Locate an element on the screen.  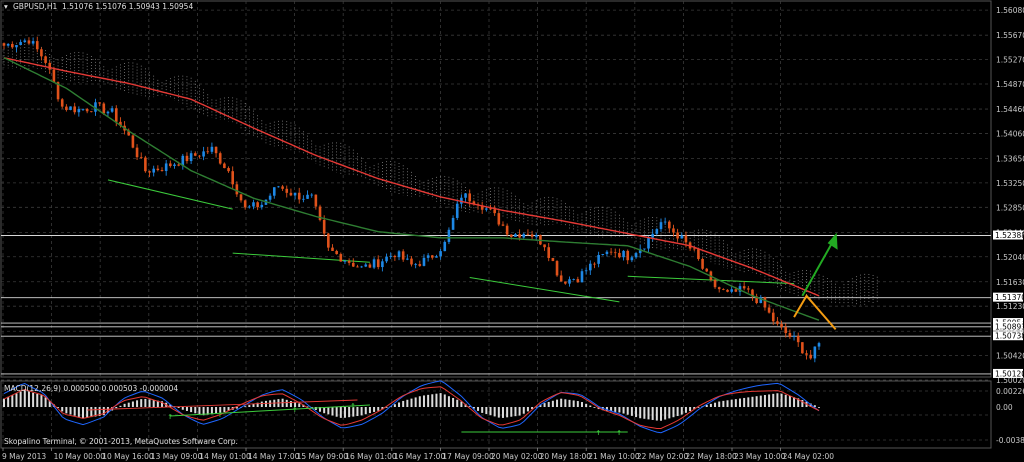
price-tick-label: 1.54870 is located at coordinates (1010, 84).